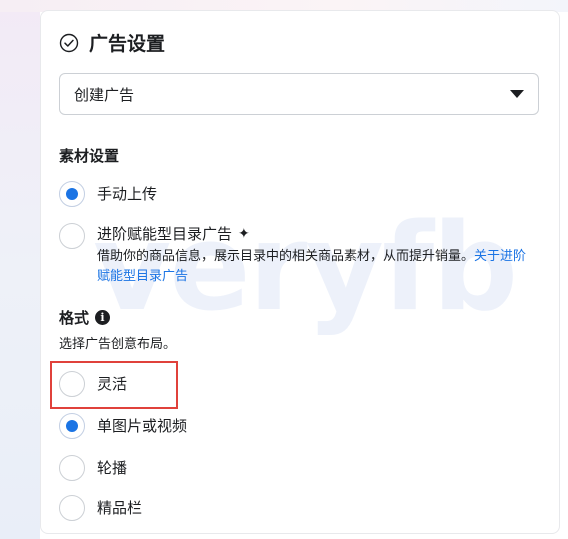  I want to click on check-circle-icon, so click(69, 43).